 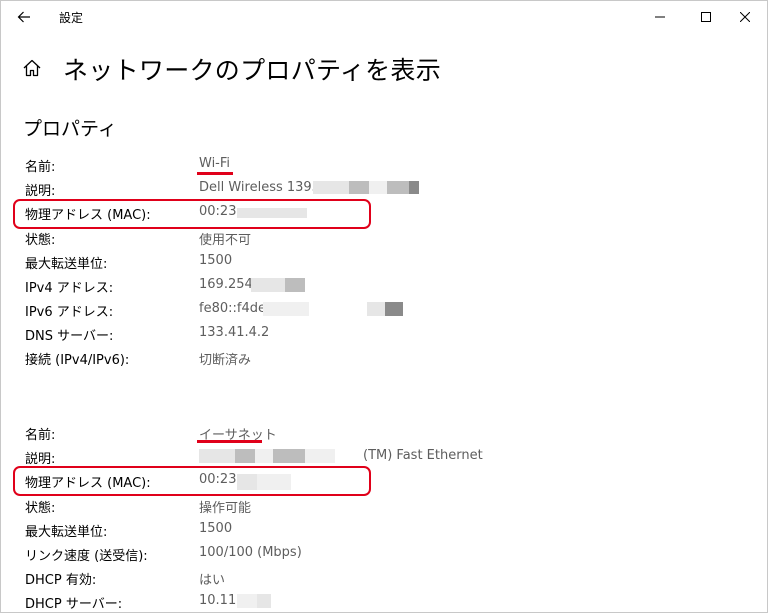 What do you see at coordinates (375, 286) in the screenshot?
I see `property-row-ipv4: IPv4 アドレス: 169.254.` at bounding box center [375, 286].